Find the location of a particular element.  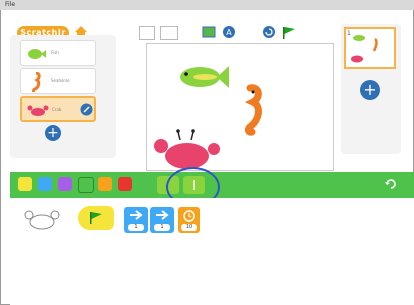

flag-icon is located at coordinates (96, 218).